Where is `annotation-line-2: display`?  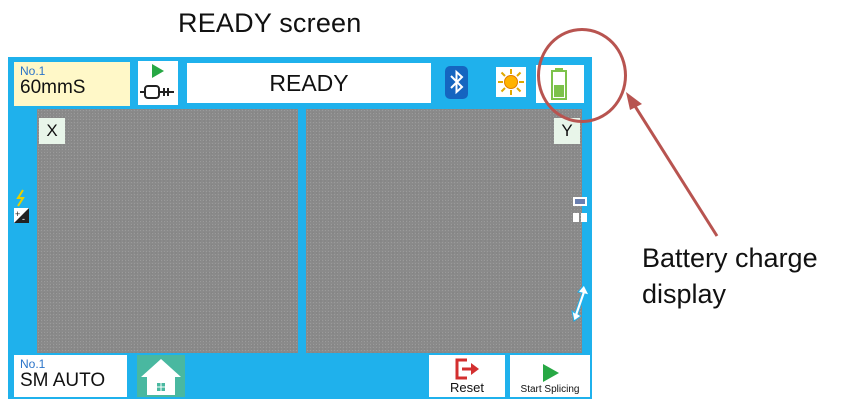
annotation-line-2: display is located at coordinates (684, 294).